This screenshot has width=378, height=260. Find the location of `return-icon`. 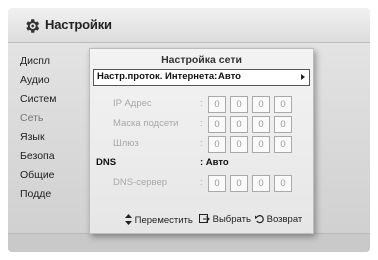

return-icon is located at coordinates (259, 219).